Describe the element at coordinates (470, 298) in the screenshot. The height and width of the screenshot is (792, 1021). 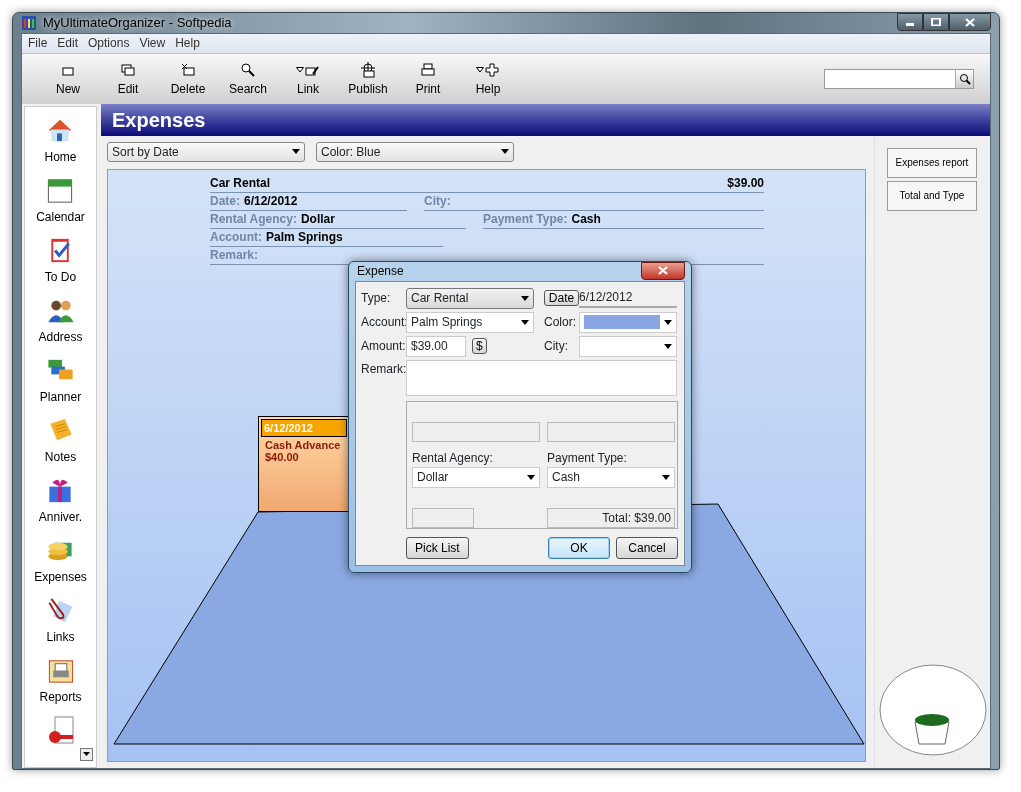
I see `type-dropdown: Car Rental` at that location.